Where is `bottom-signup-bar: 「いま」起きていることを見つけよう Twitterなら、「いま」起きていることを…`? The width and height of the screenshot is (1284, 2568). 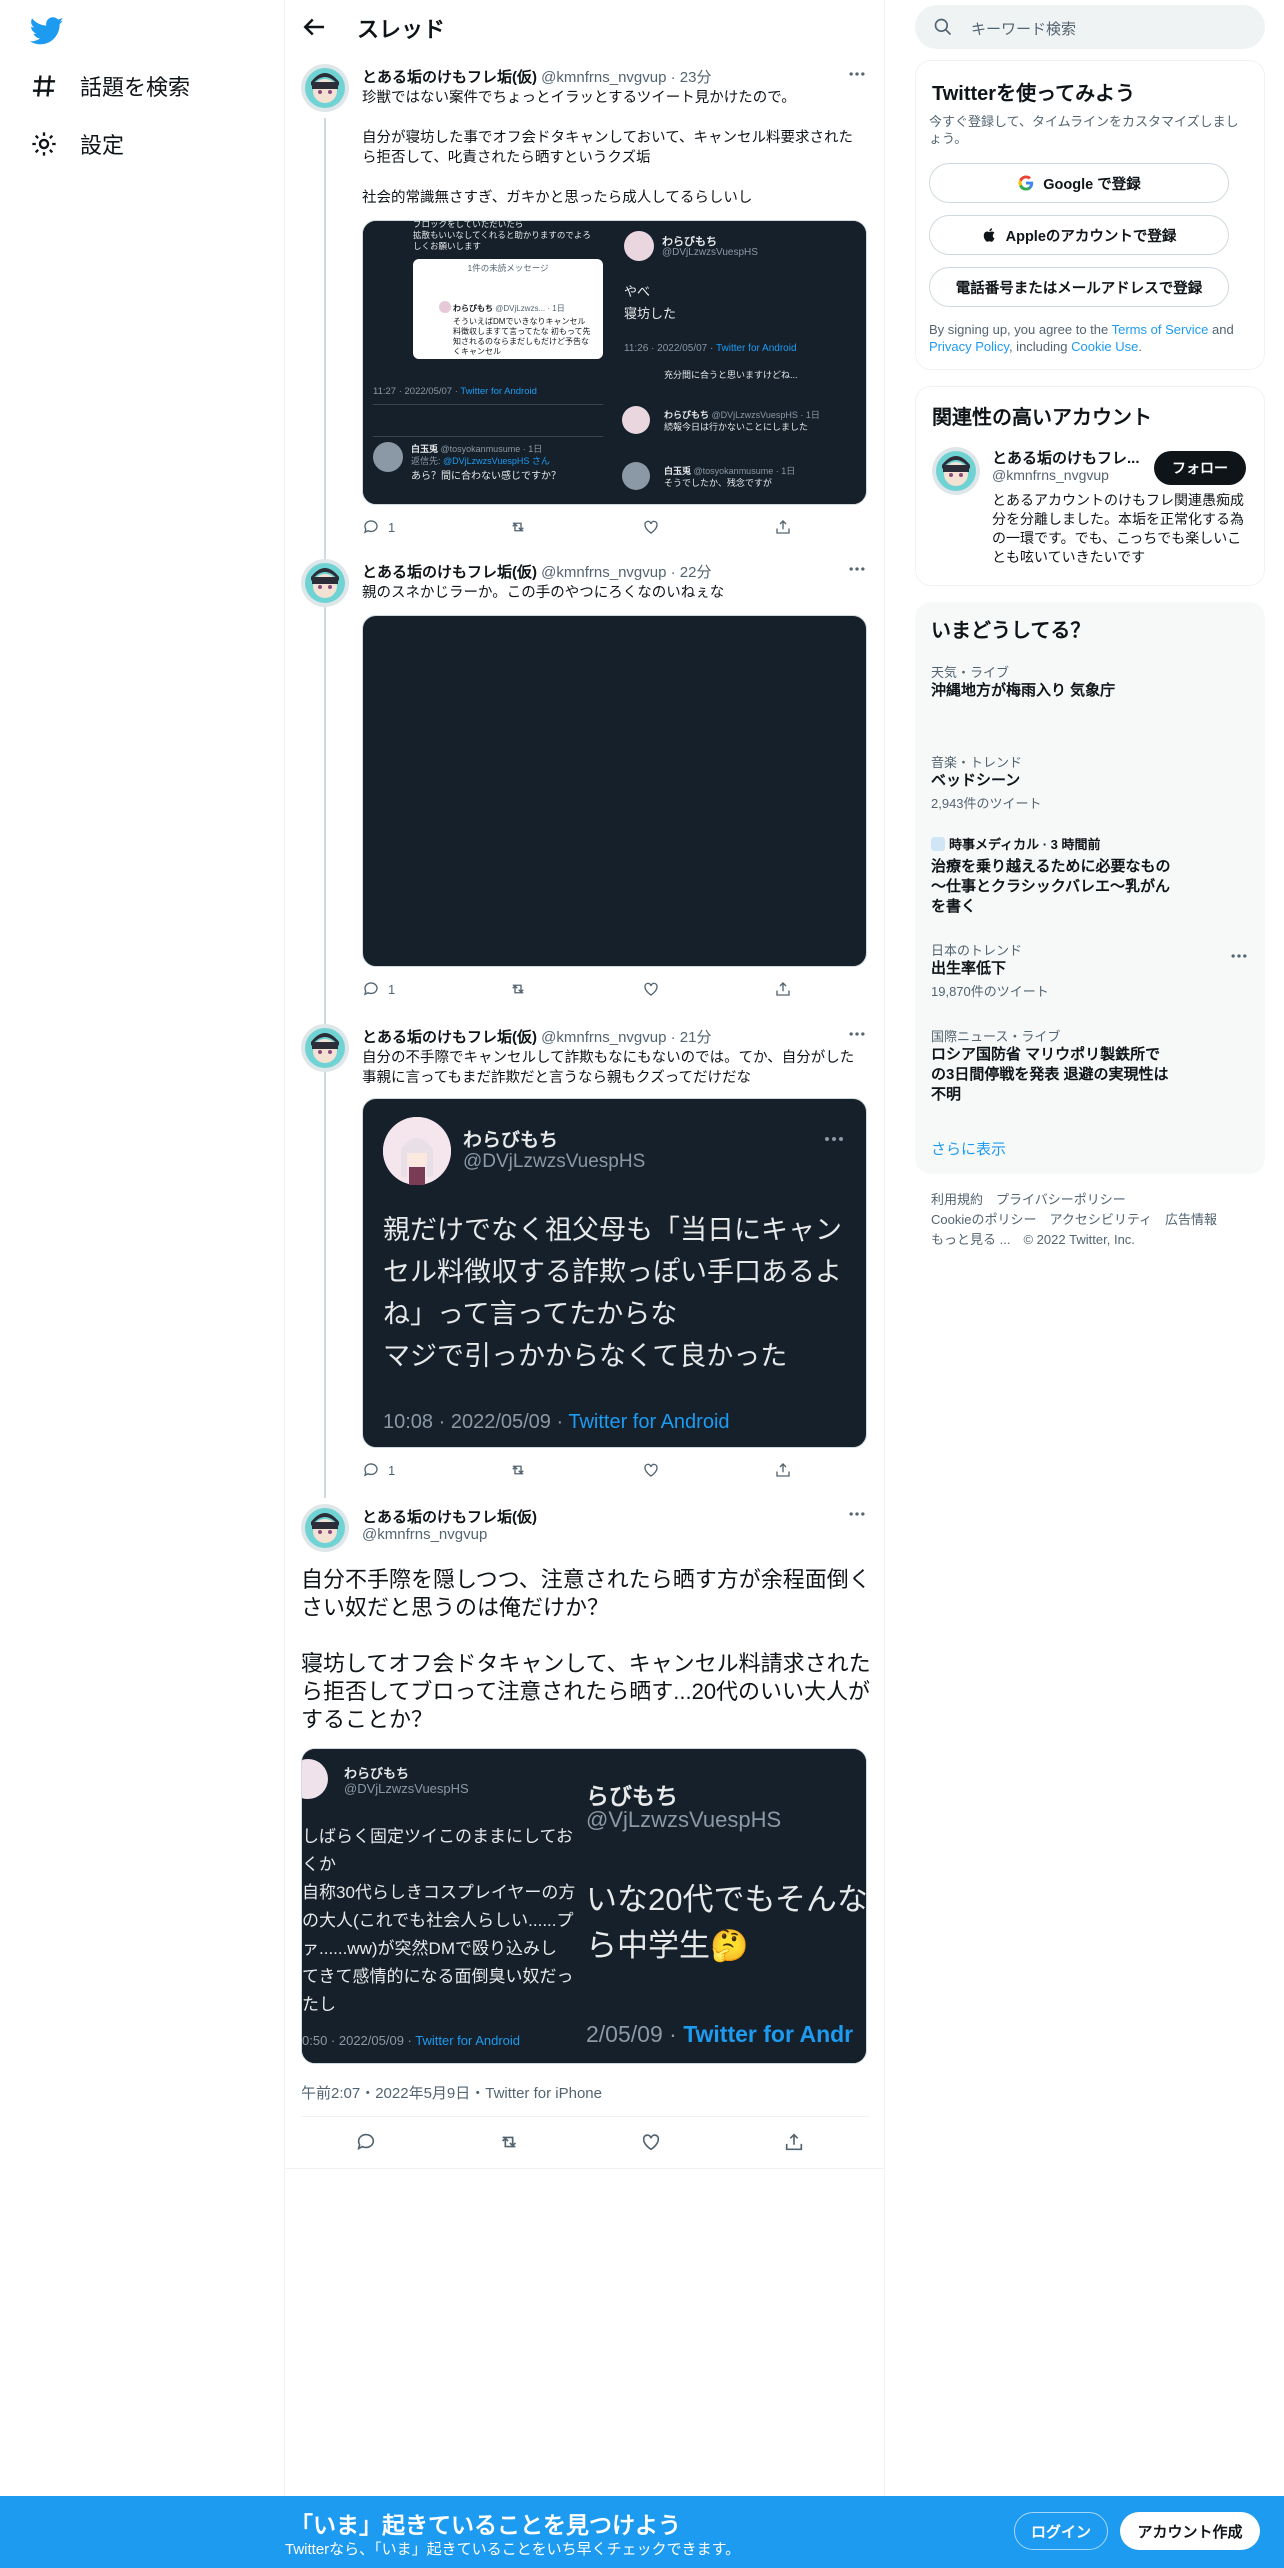 bottom-signup-bar: 「いま」起きていることを見つけよう Twitterなら、「いま」起きていることを… is located at coordinates (642, 2532).